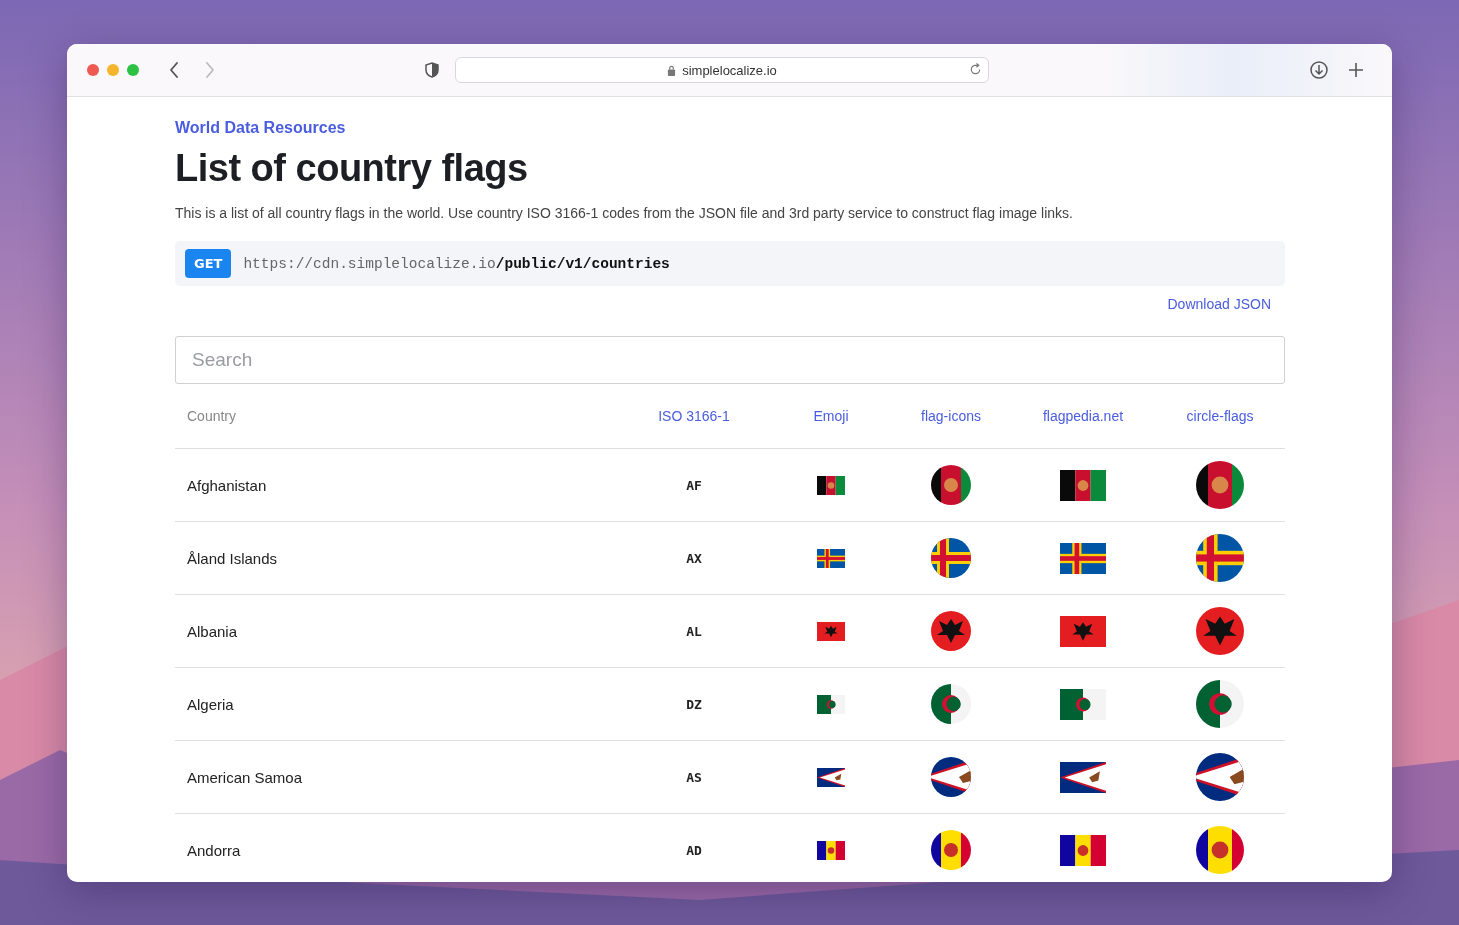 Image resolution: width=1459 pixels, height=925 pixels. Describe the element at coordinates (1083, 416) in the screenshot. I see `column-header-link: flagpedia.net` at that location.